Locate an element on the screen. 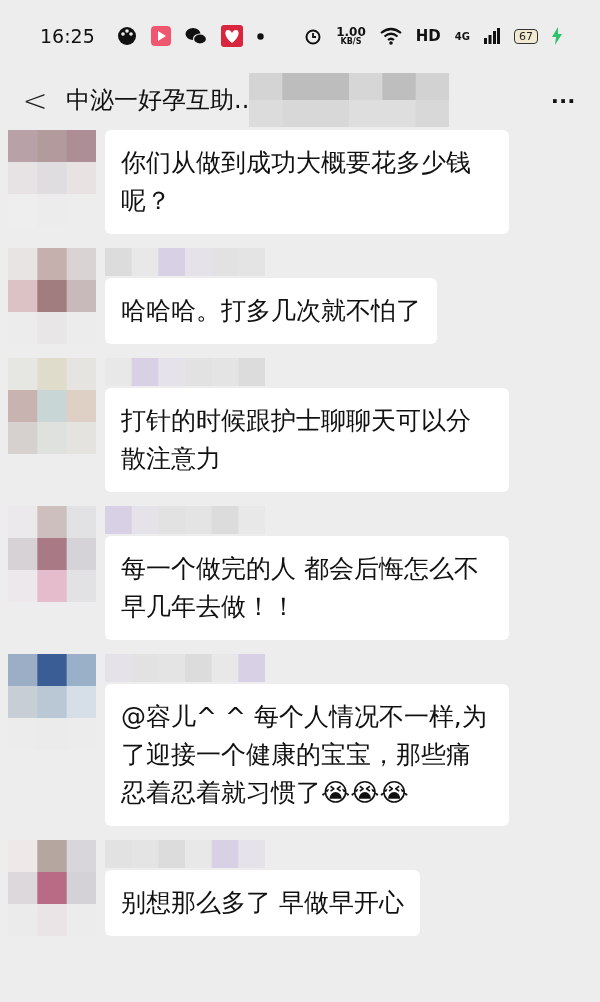 The width and height of the screenshot is (600, 1002). message-bubble: 别想那么多了 早做早开心 is located at coordinates (262, 903).